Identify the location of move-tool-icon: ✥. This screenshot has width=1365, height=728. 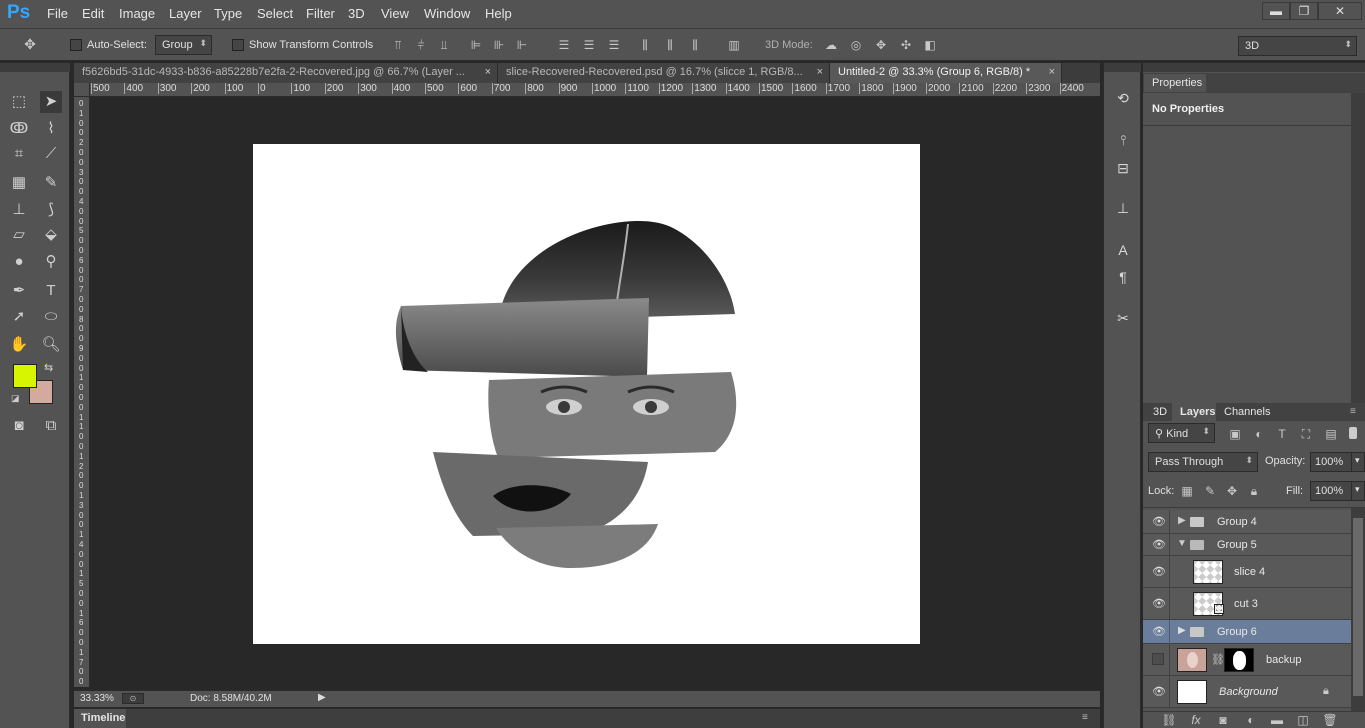
(30, 44).